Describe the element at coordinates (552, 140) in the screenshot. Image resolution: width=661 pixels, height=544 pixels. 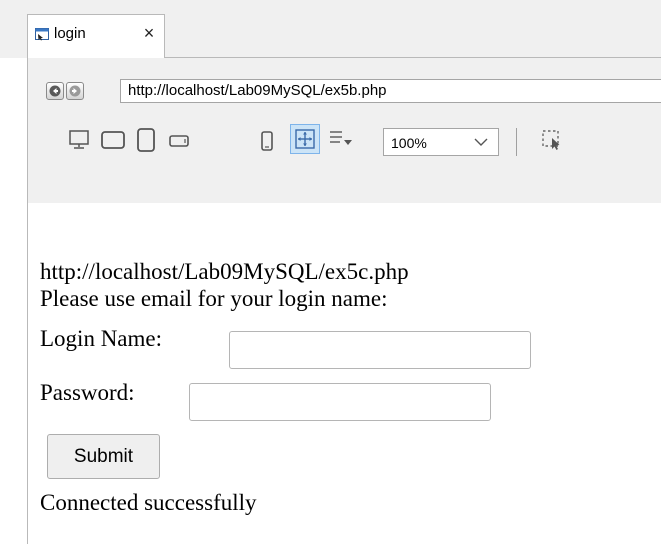
I see `inspect-select-icon` at that location.